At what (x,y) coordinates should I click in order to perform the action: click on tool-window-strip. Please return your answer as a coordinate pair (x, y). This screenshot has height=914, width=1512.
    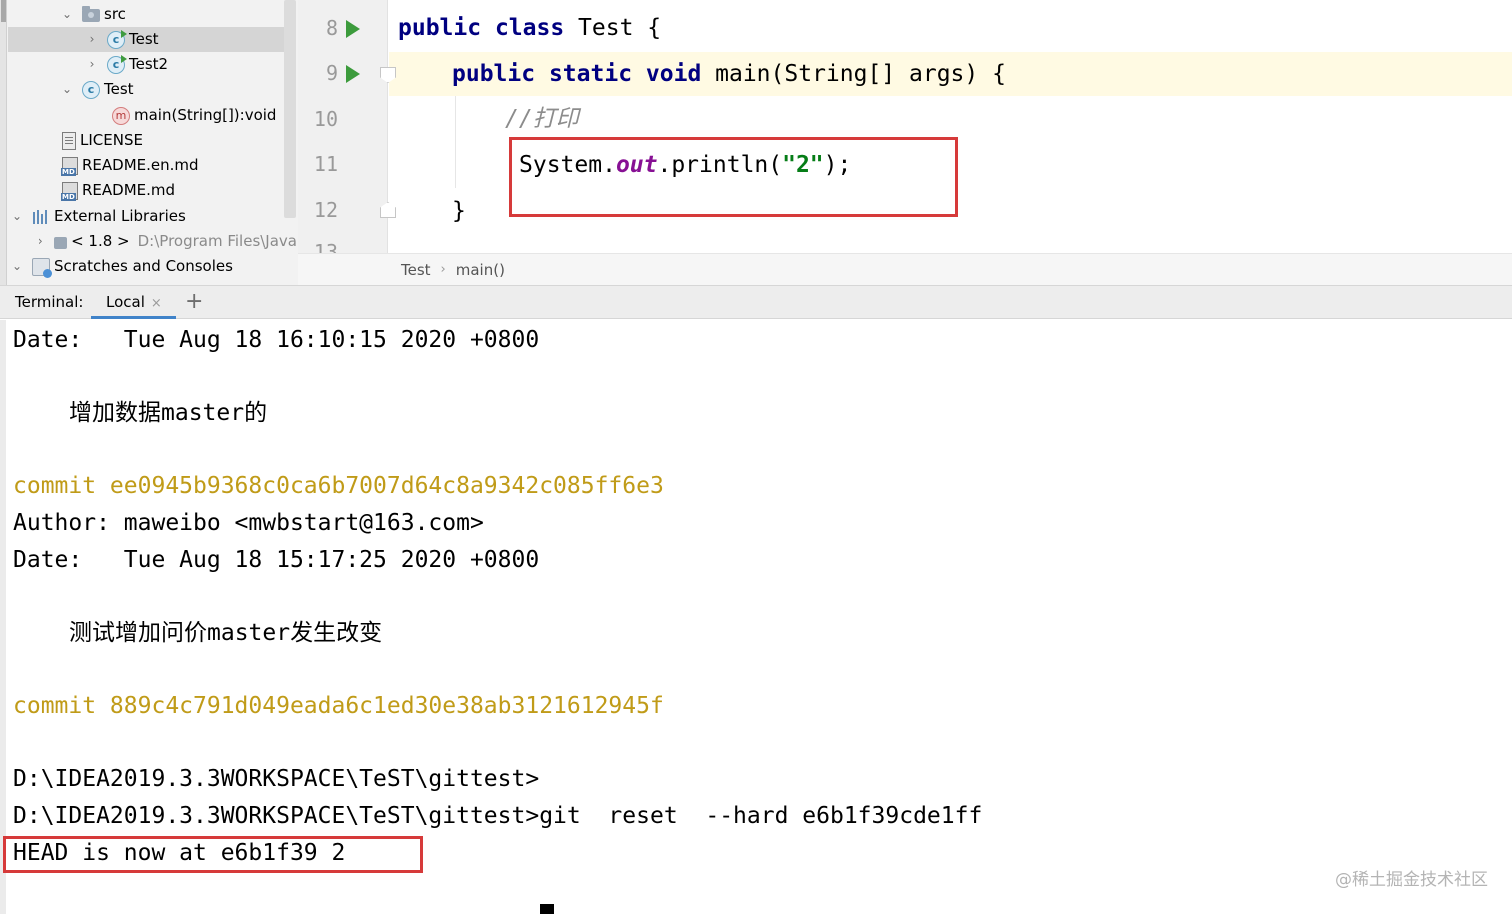
    Looking at the image, I should click on (3, 142).